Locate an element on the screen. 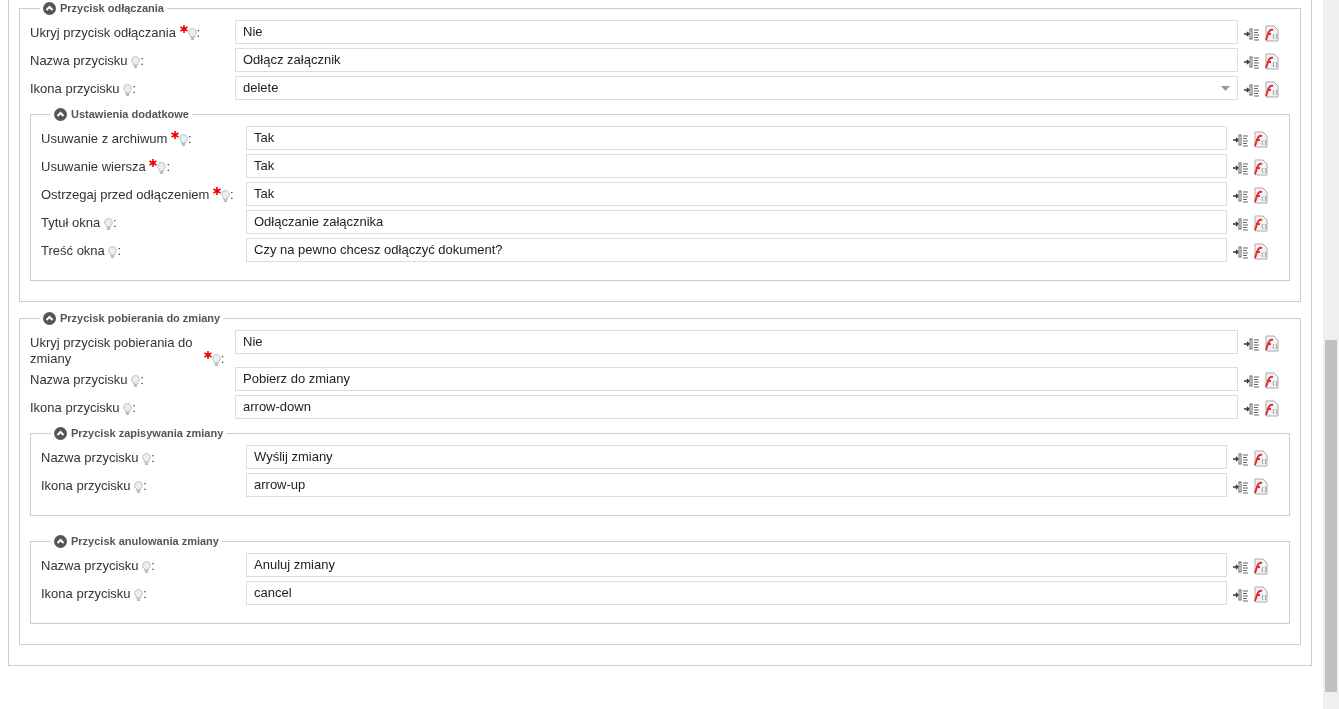 The width and height of the screenshot is (1339, 709). dropdown-field: delete is located at coordinates (736, 88).